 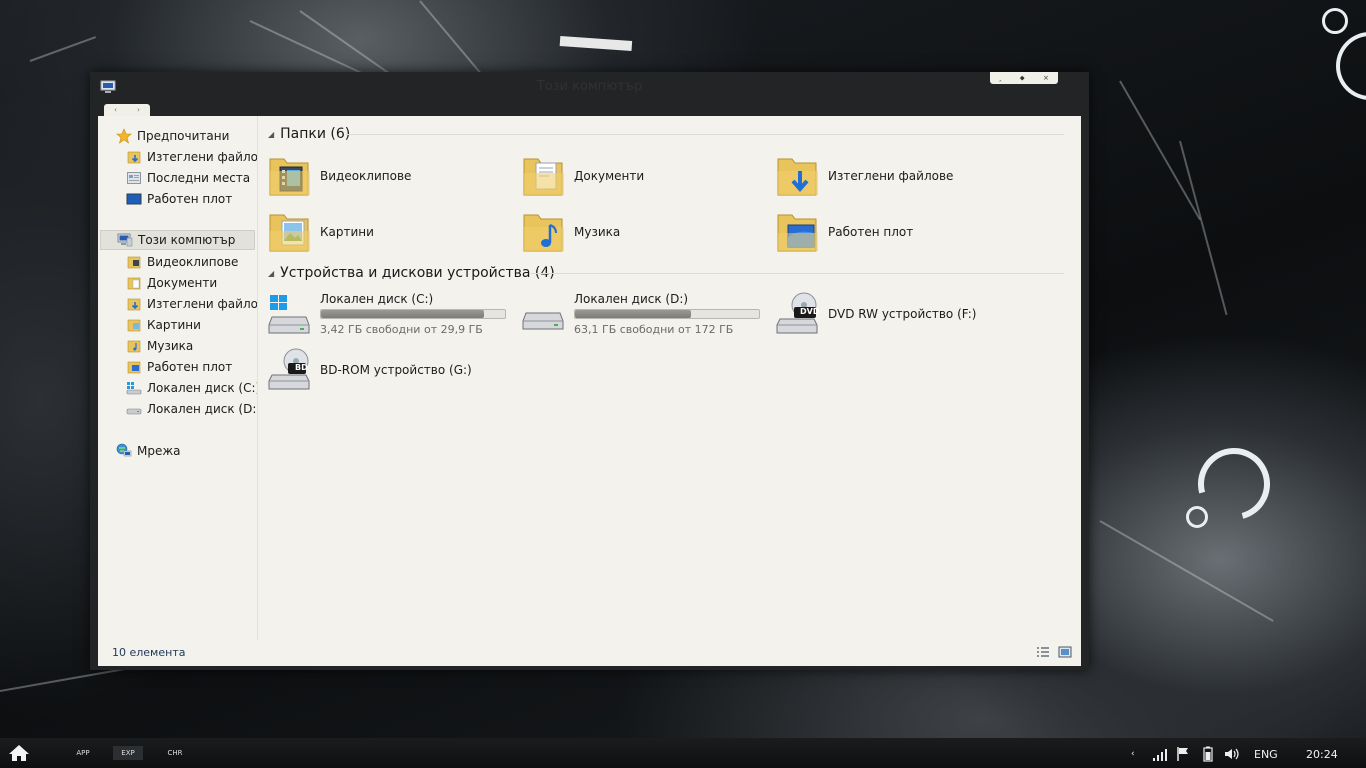 What do you see at coordinates (175, 753) in the screenshot?
I see `taskbar-app-chrome: CHR` at bounding box center [175, 753].